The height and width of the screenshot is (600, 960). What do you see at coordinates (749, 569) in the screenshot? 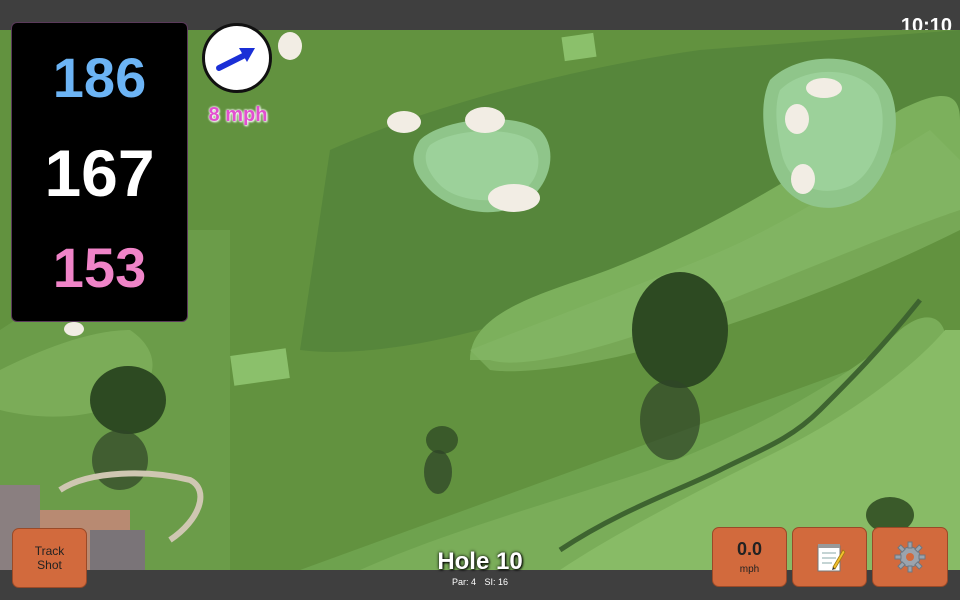
I see `speed-unit: mph` at bounding box center [749, 569].